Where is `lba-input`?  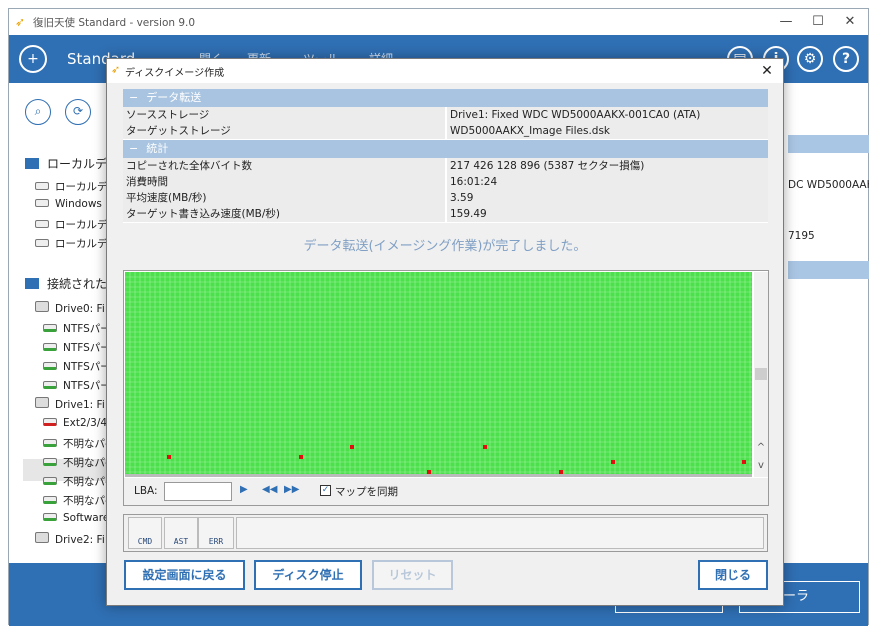 lba-input is located at coordinates (198, 491).